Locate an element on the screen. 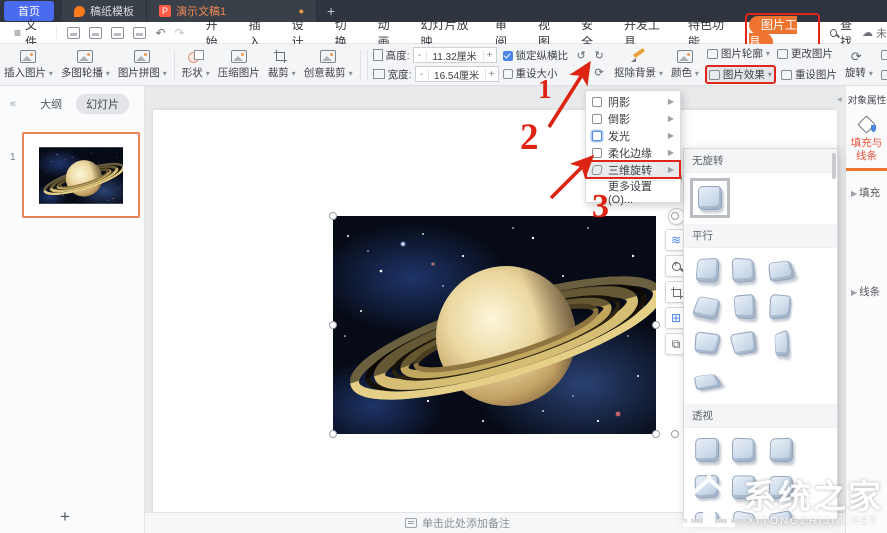 The width and height of the screenshot is (887, 533). toolbar-button-重设图片: 重设图片 is located at coordinates (809, 74).